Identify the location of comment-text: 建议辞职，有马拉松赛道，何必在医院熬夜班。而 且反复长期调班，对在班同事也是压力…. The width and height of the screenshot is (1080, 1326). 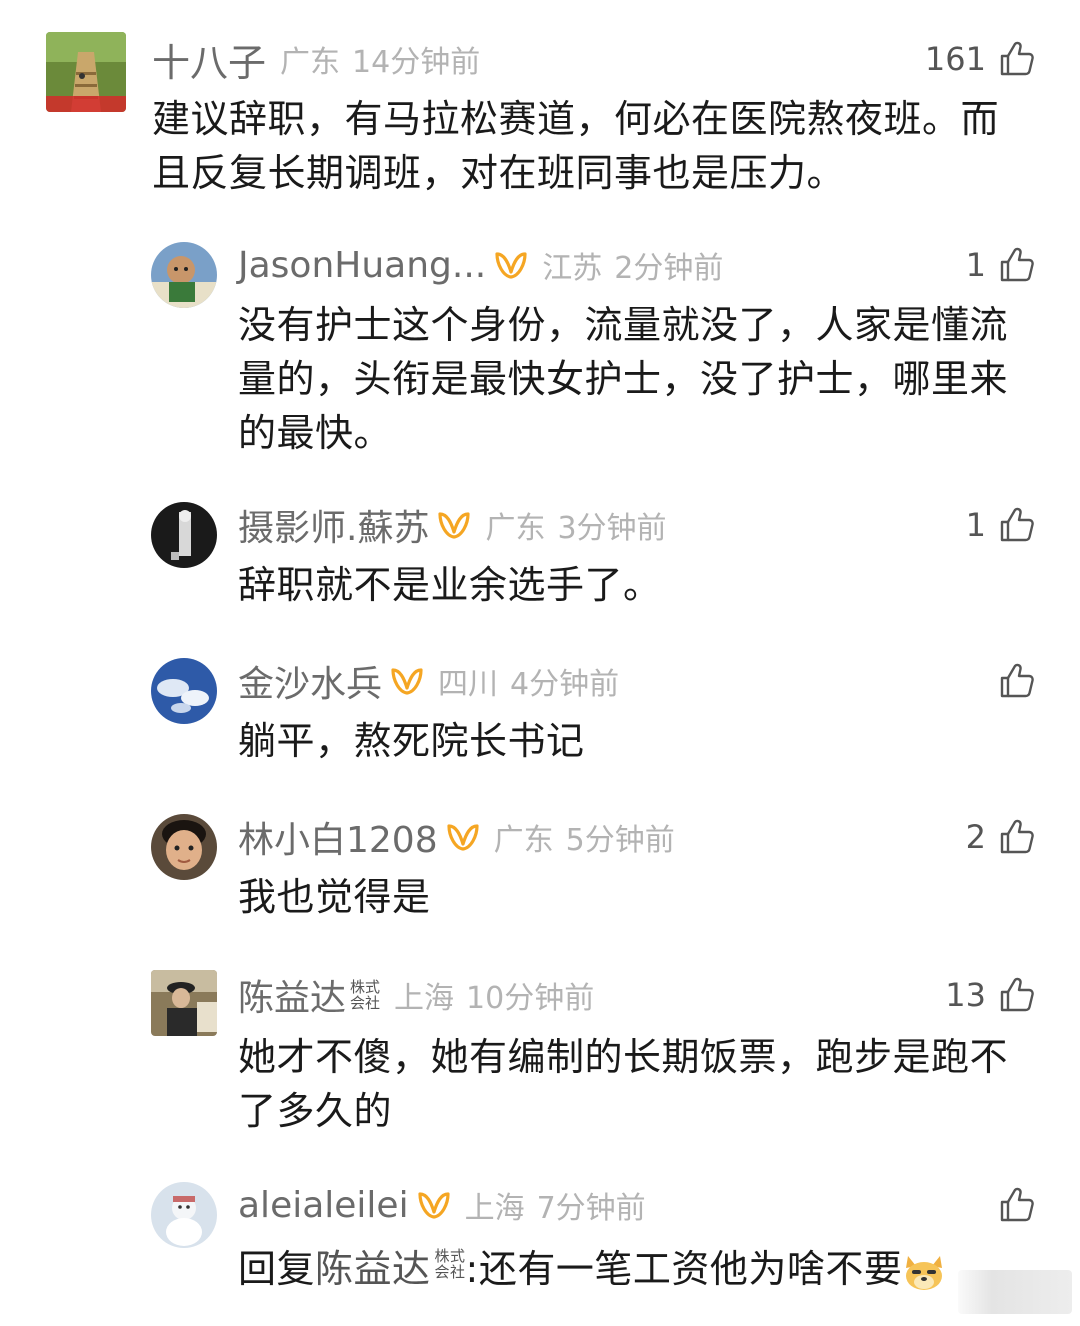
(575, 146).